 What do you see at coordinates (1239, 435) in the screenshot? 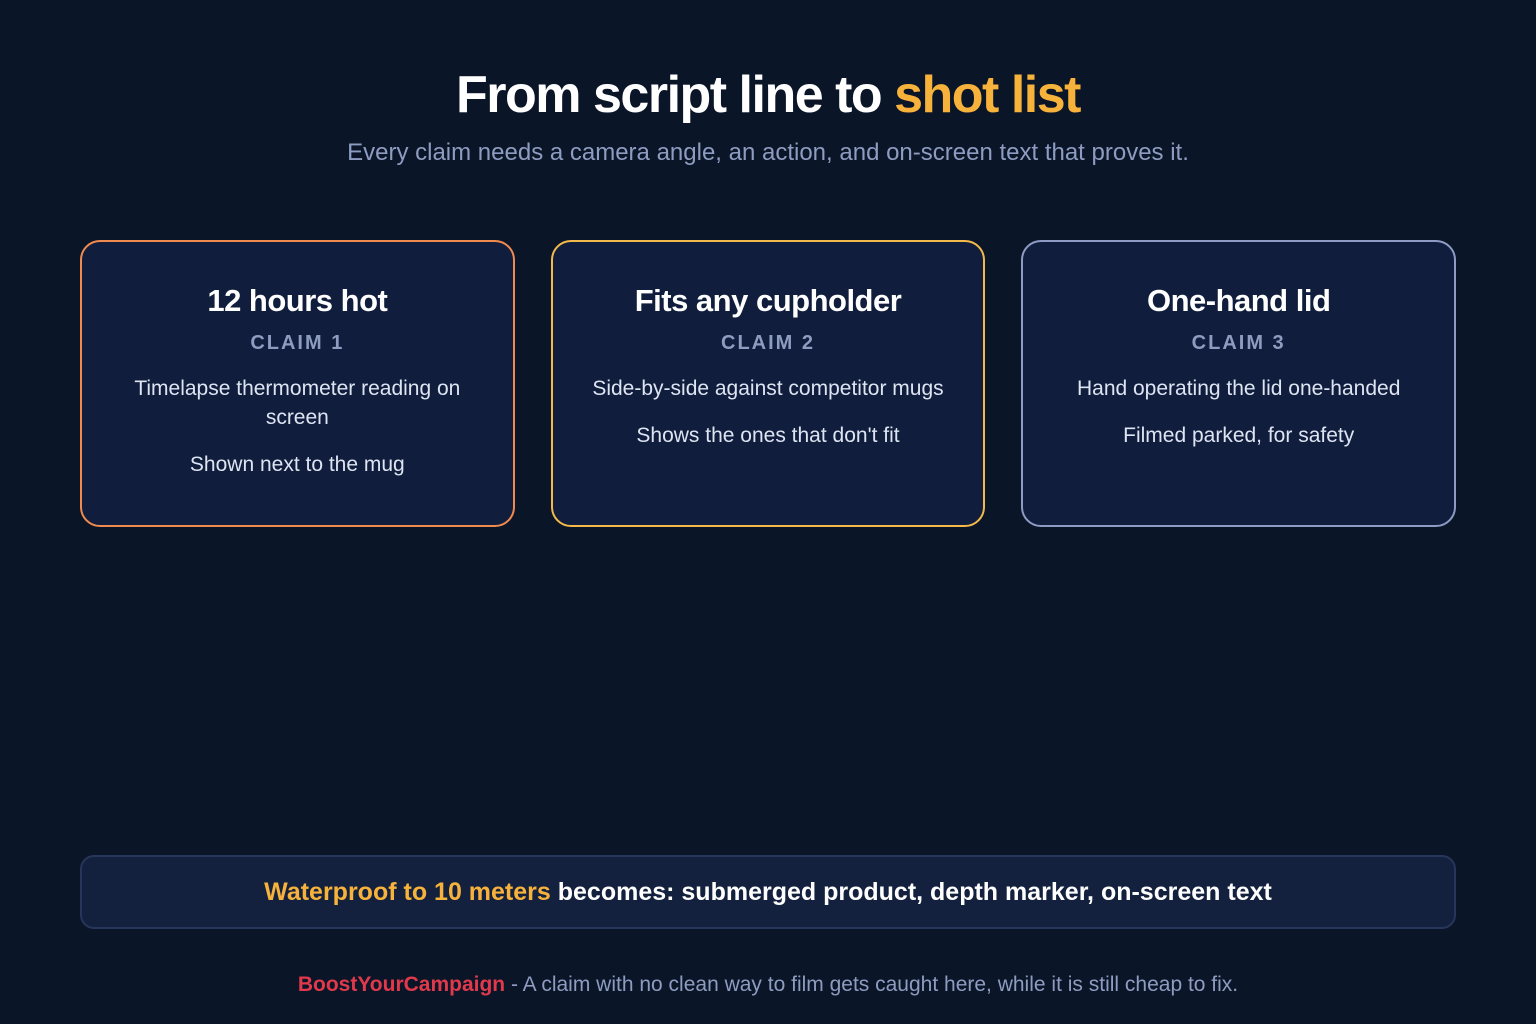
I see `shot-note: Filmed parked, for safety` at bounding box center [1239, 435].